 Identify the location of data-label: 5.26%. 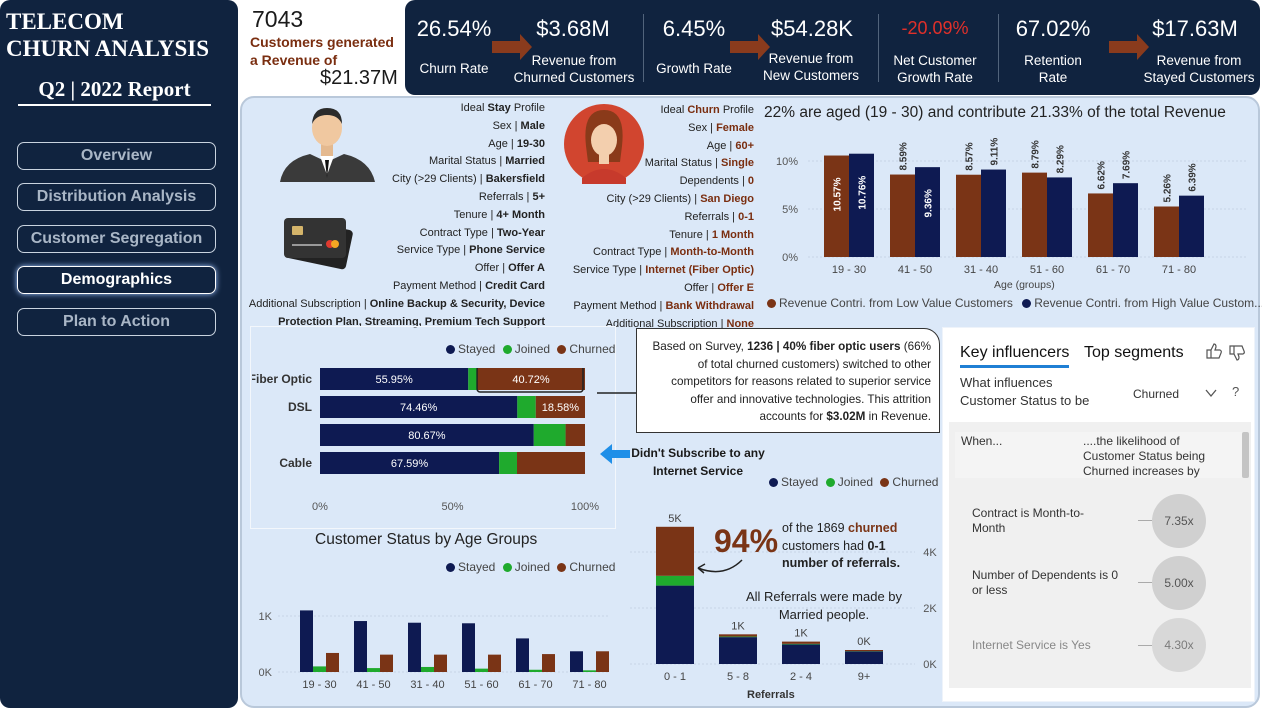
(1168, 188).